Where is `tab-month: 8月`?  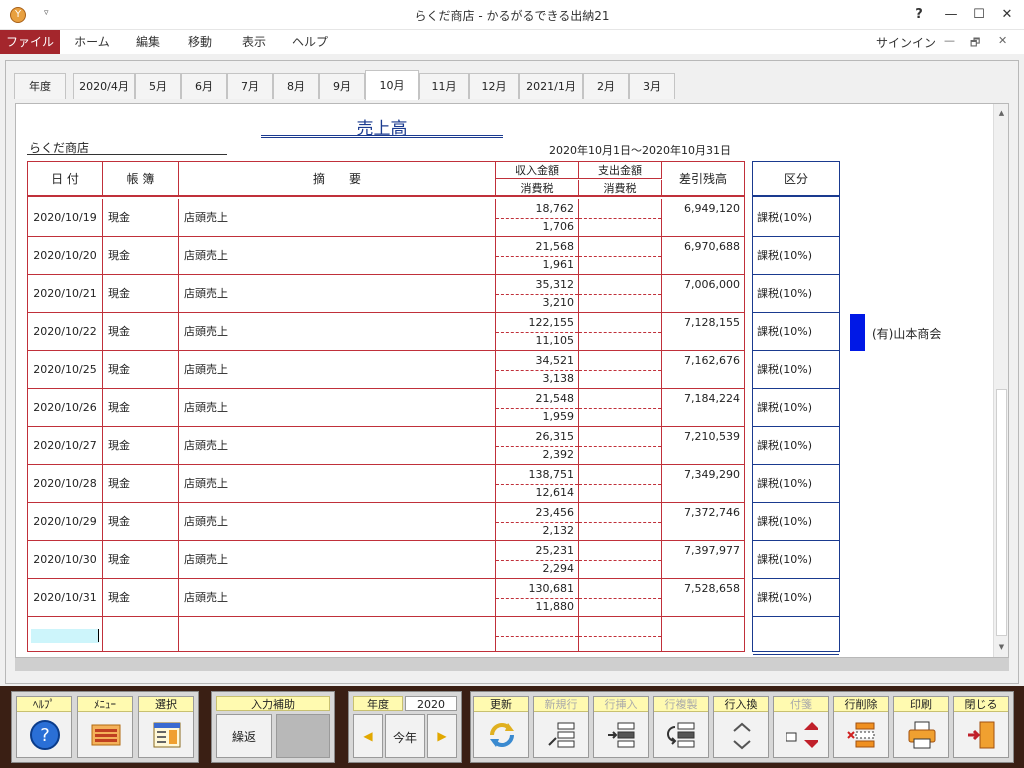
tab-month: 8月 is located at coordinates (296, 86).